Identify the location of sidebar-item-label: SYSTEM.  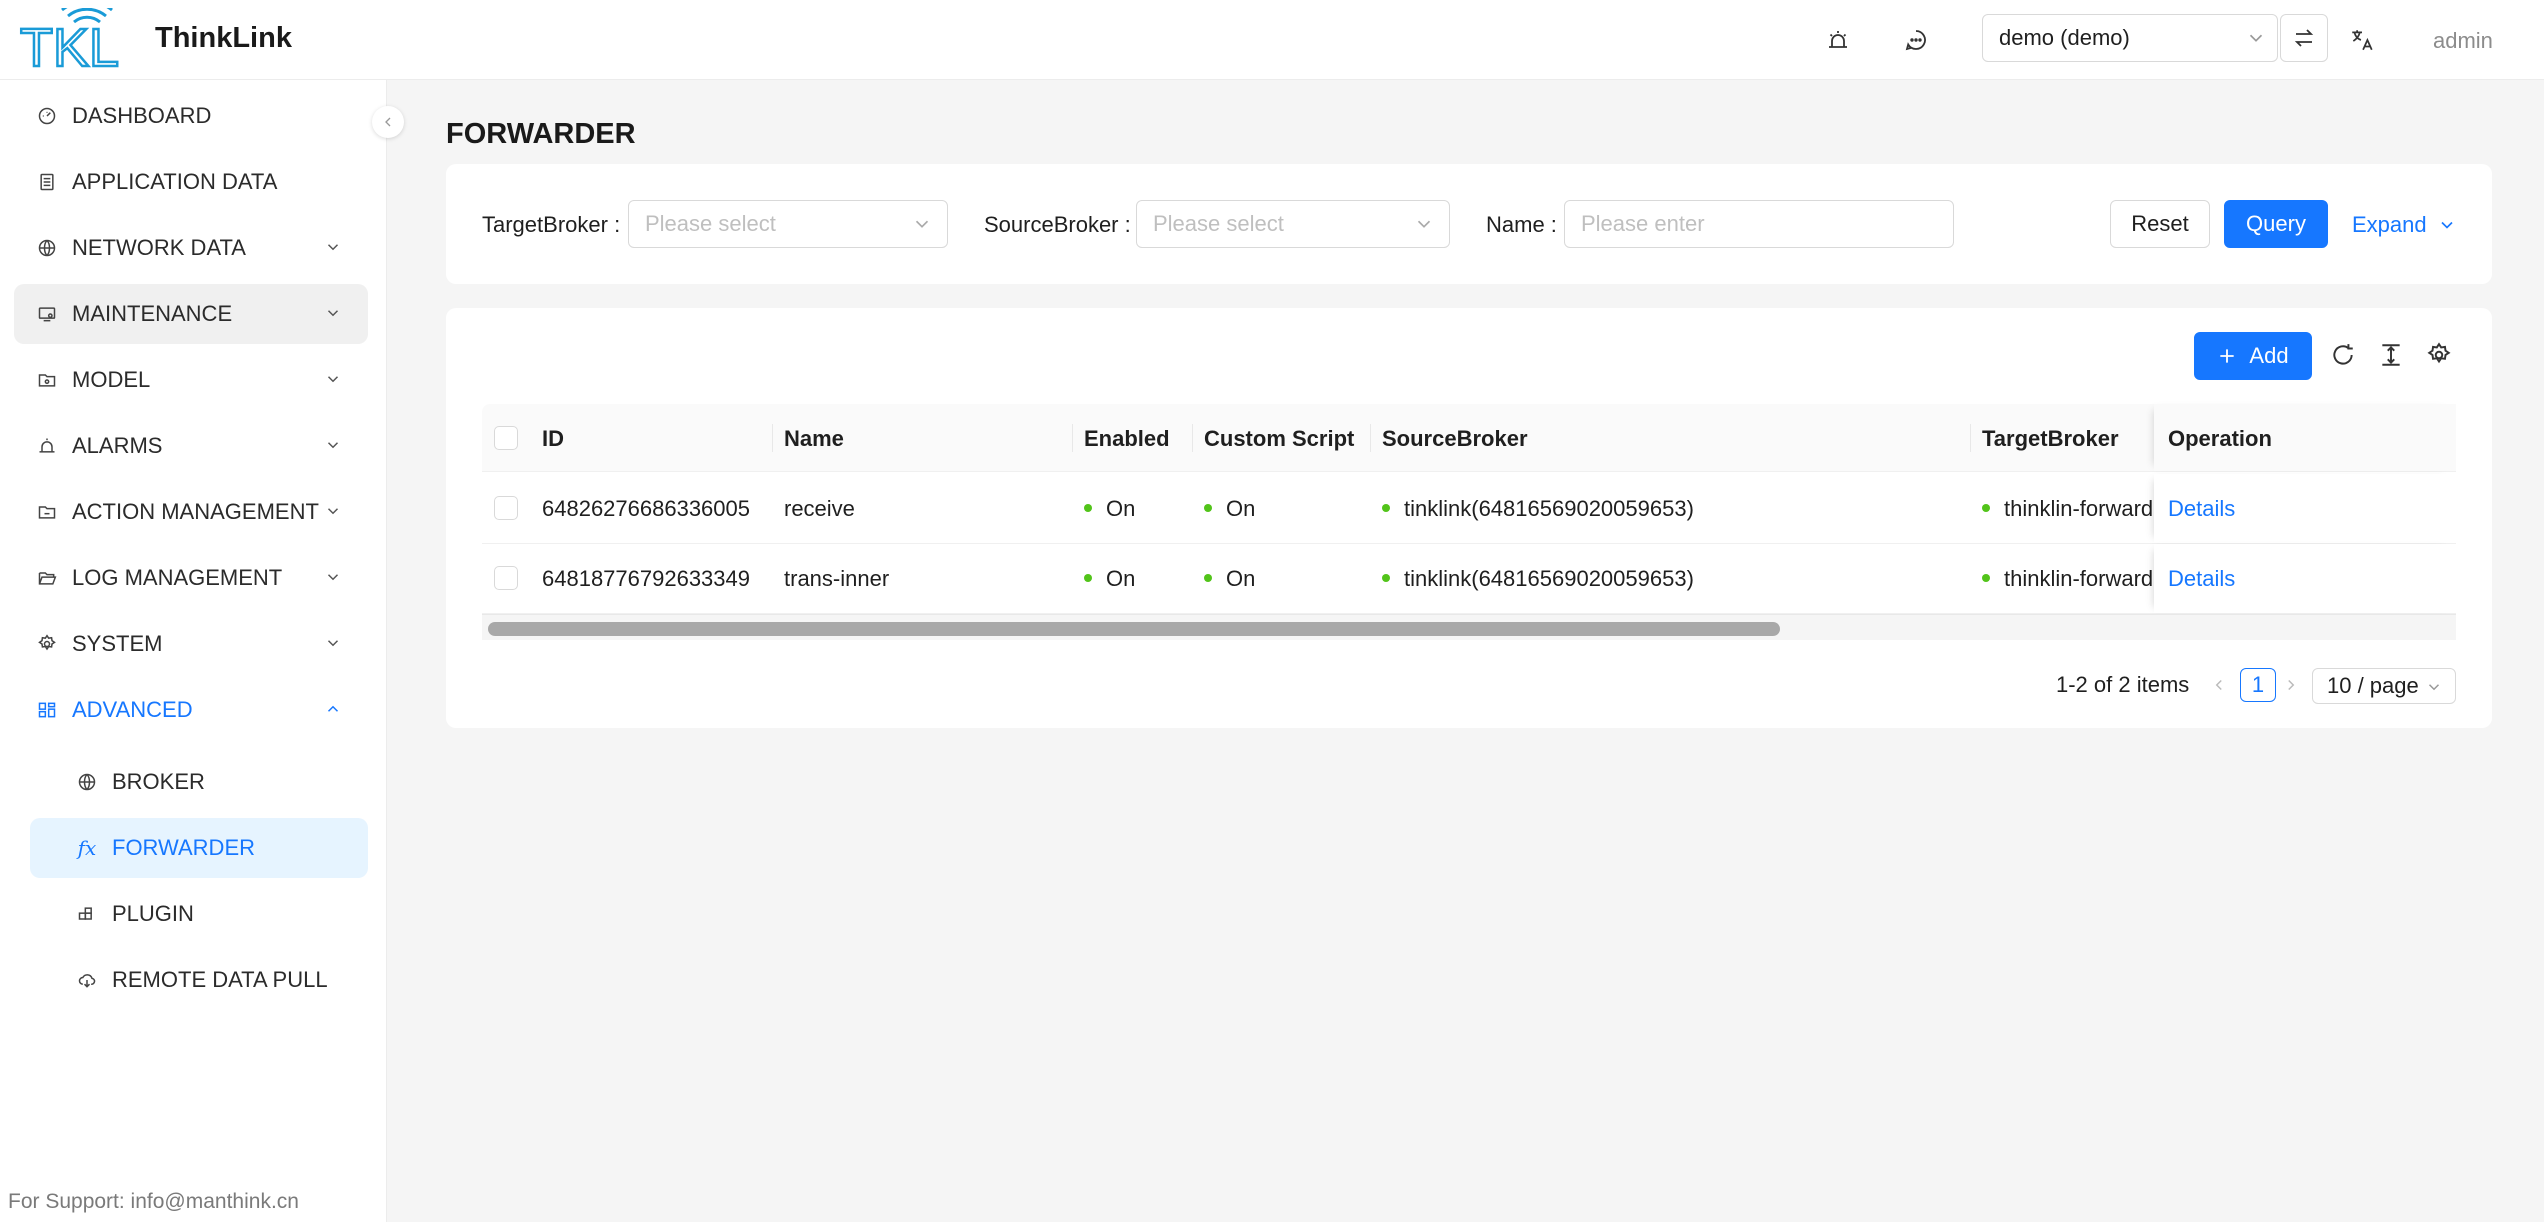
(117, 643).